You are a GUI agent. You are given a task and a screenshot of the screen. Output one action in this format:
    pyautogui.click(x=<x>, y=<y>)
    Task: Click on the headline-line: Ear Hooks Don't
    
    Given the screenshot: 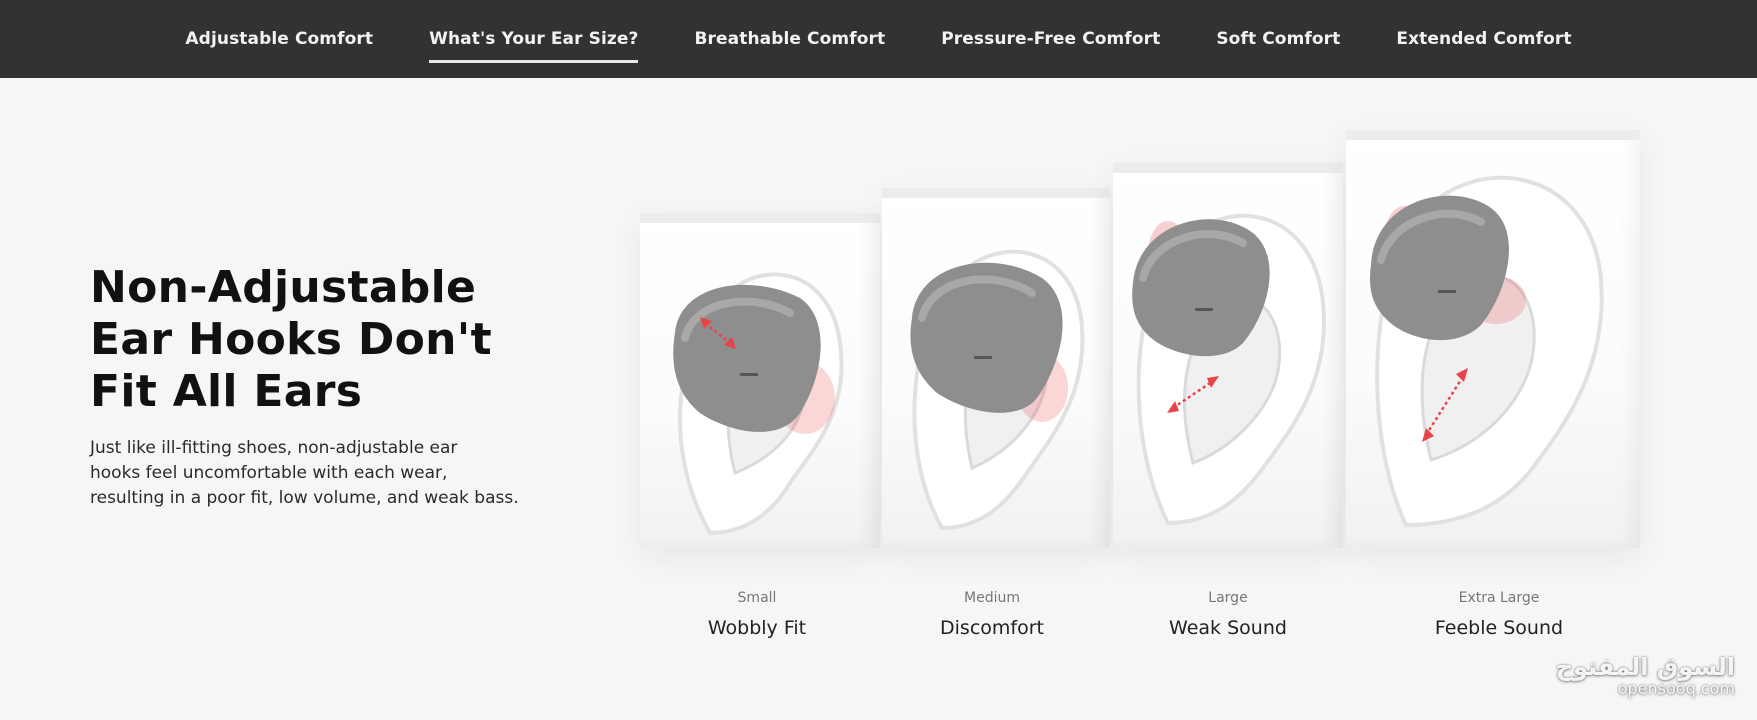 What is the action you would take?
    pyautogui.click(x=291, y=339)
    